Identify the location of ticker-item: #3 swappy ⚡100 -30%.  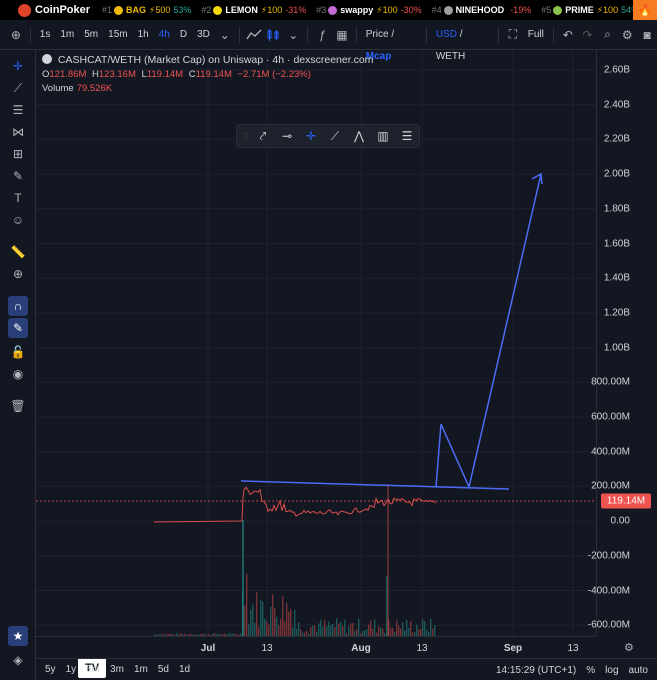
(368, 10).